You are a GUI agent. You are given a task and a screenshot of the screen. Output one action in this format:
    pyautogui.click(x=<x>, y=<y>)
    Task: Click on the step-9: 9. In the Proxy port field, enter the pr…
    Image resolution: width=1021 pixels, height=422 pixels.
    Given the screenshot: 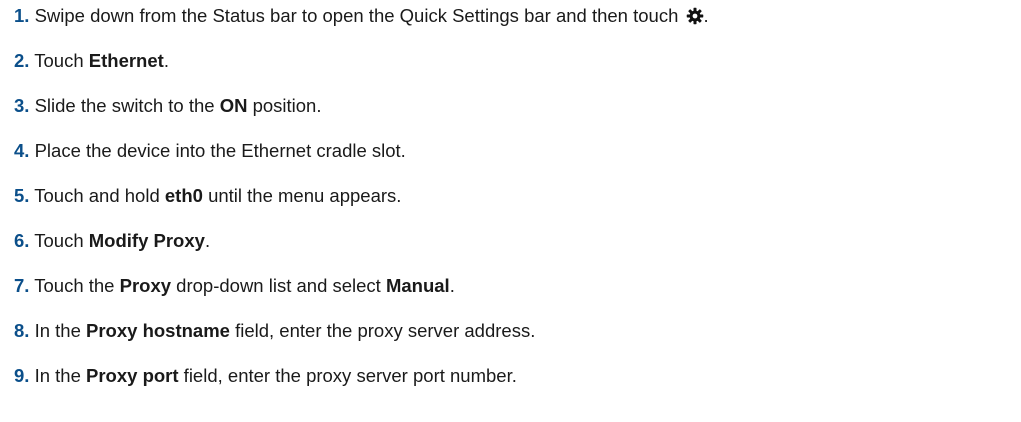 What is the action you would take?
    pyautogui.click(x=265, y=376)
    